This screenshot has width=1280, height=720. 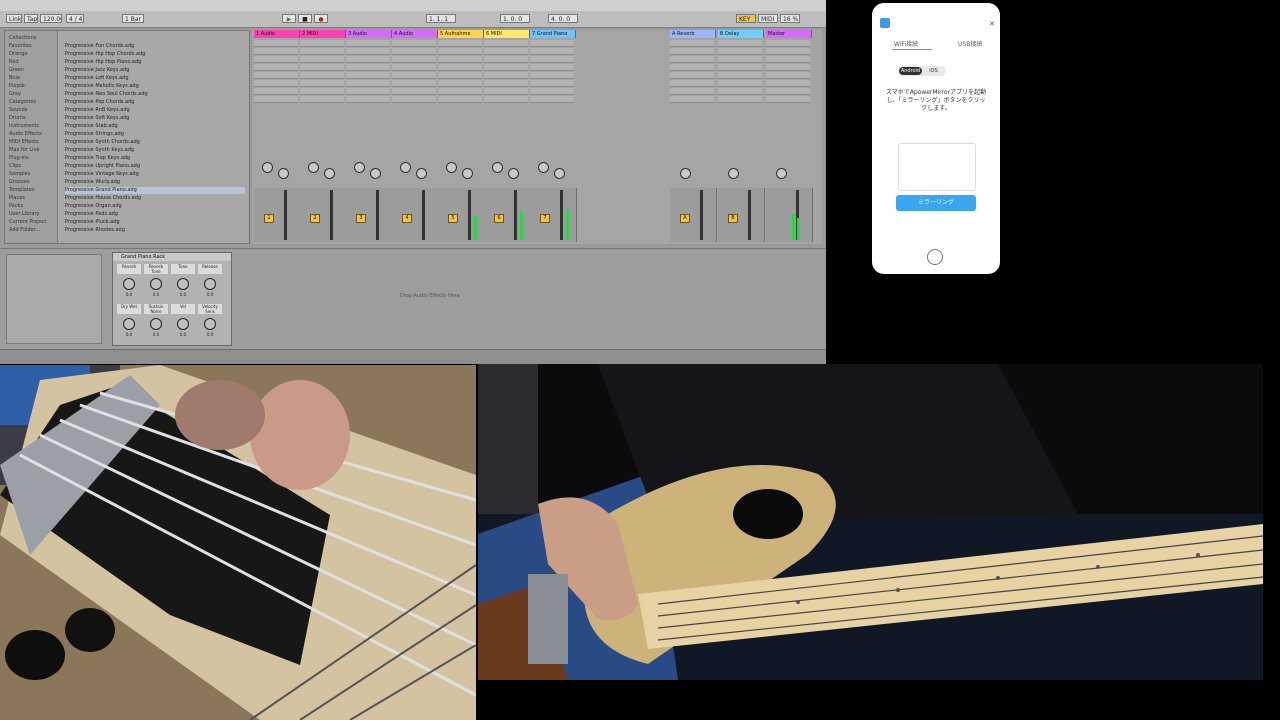 What do you see at coordinates (155, 78) in the screenshot?
I see `browser-file-item: Progressive Lofi Keys.adg` at bounding box center [155, 78].